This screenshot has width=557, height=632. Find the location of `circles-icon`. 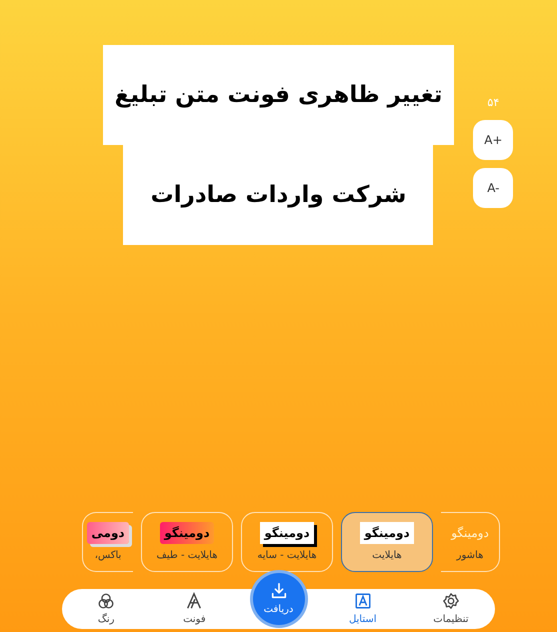

circles-icon is located at coordinates (106, 601).